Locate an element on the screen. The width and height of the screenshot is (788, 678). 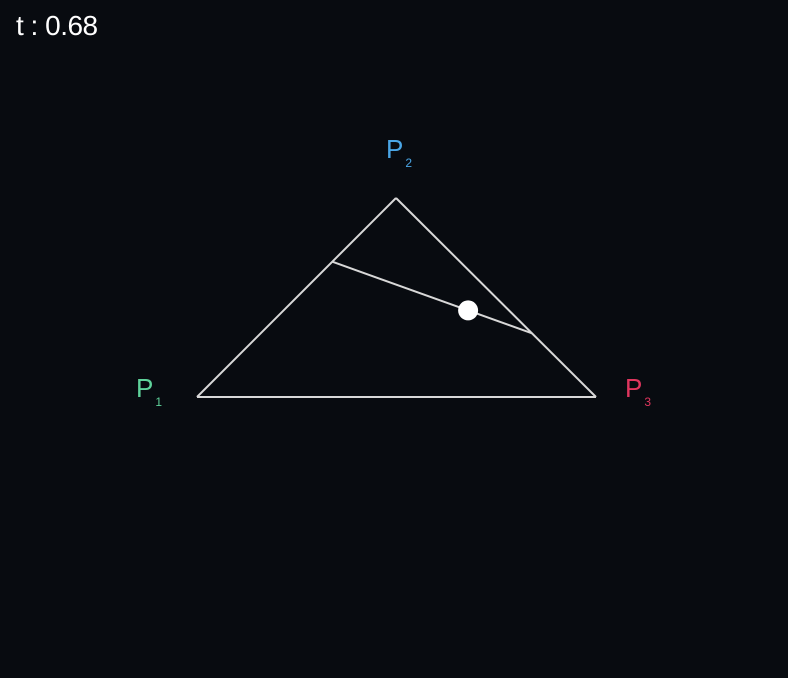
curve-point-marker is located at coordinates (468, 310).